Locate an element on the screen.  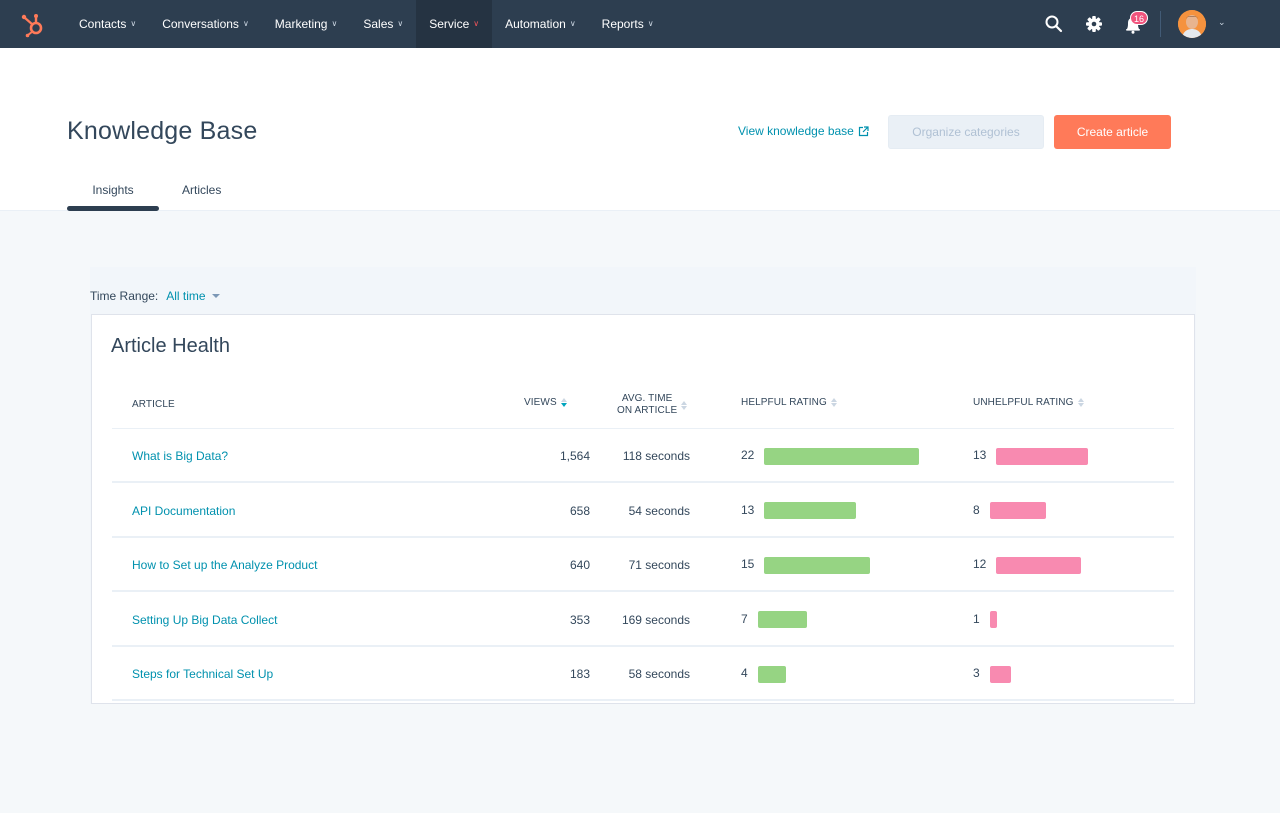
nav-item-contacts: Contacts ∨ is located at coordinates (107, 24).